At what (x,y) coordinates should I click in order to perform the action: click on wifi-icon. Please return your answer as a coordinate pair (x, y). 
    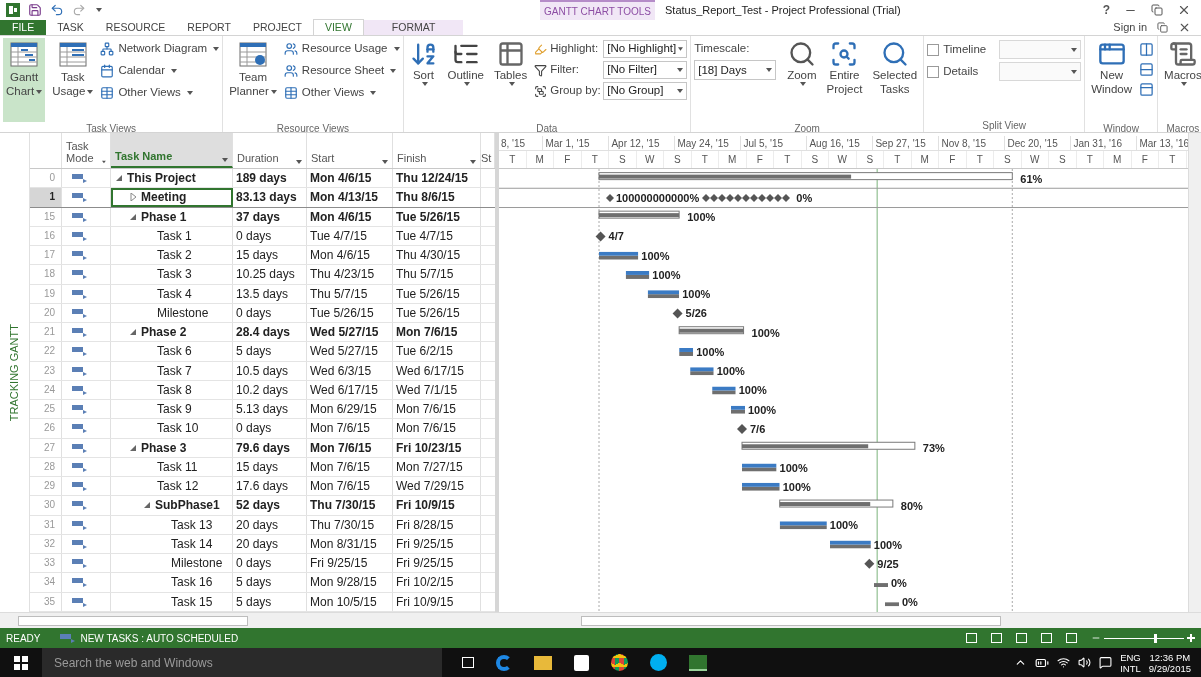
    Looking at the image, I should click on (1064, 662).